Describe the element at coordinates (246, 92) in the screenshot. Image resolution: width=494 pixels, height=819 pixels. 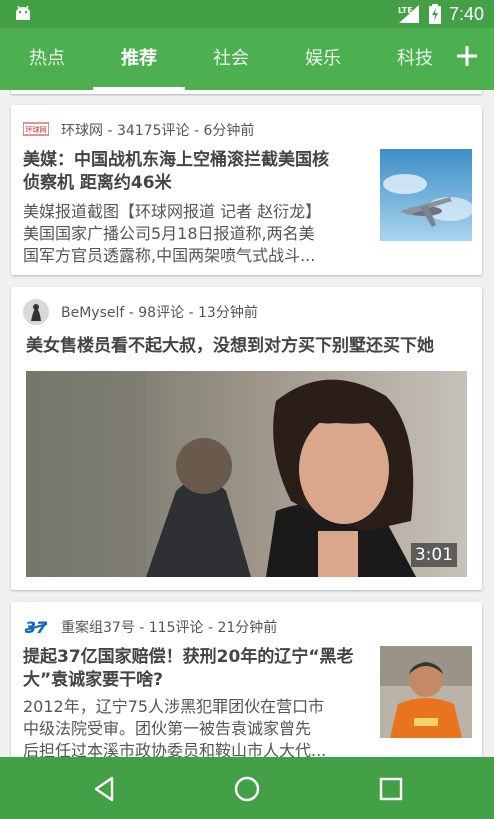
I see `previous-card-edge` at that location.